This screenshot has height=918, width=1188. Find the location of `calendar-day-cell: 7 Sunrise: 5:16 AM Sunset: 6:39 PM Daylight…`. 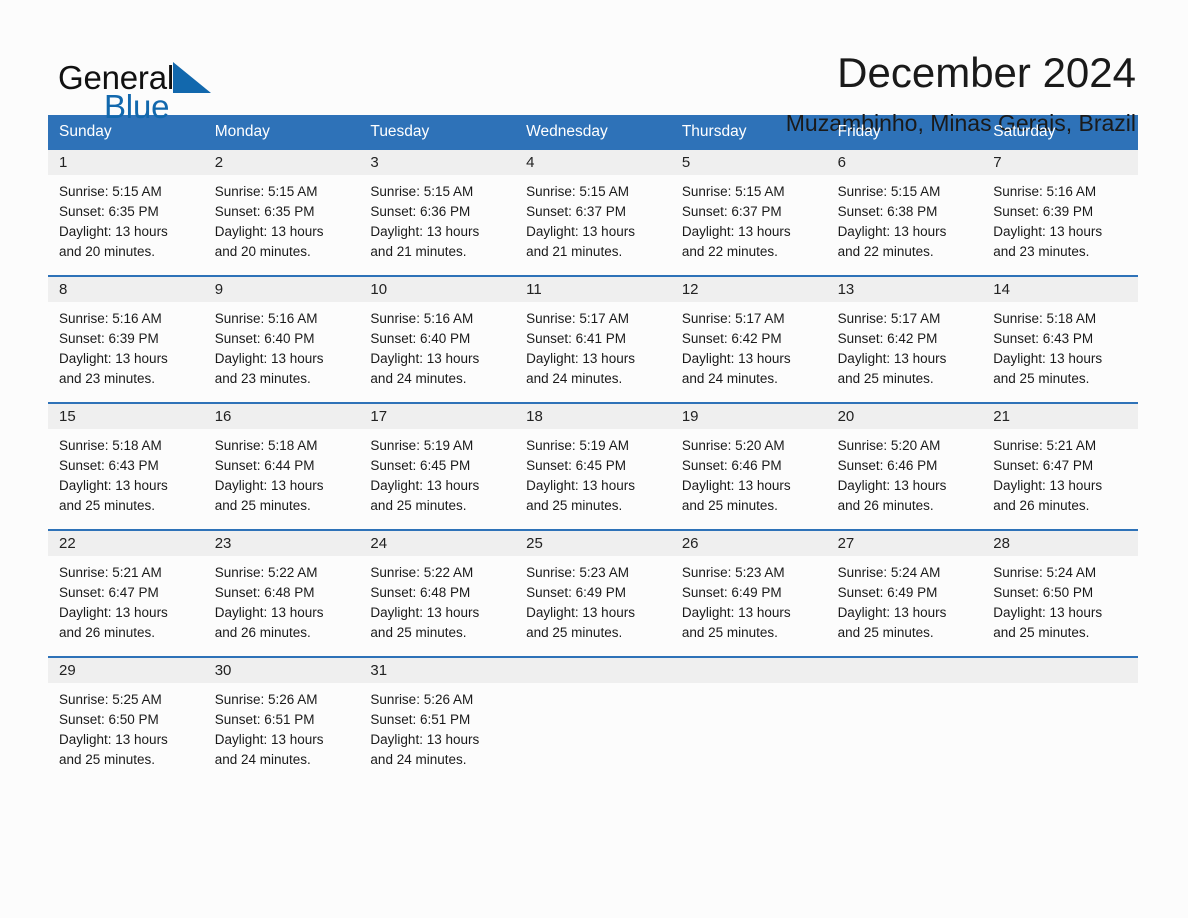

calendar-day-cell: 7 Sunrise: 5:16 AM Sunset: 6:39 PM Daylight… is located at coordinates (1060, 208).